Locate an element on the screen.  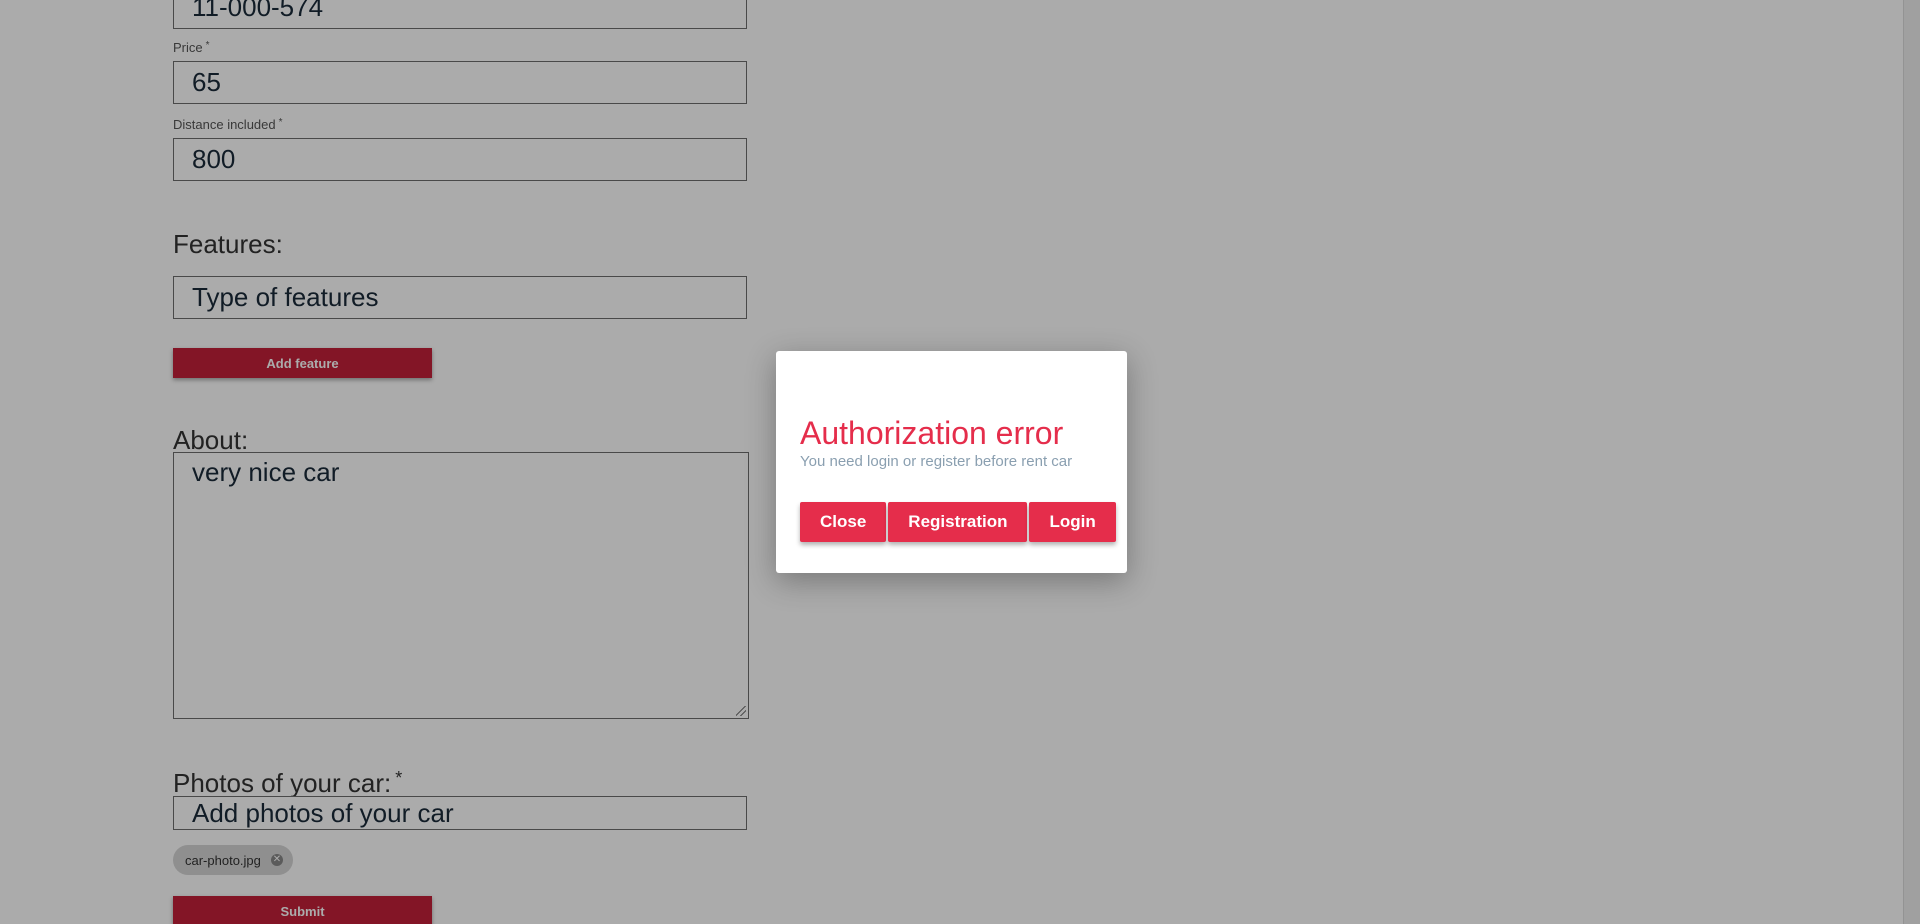
close-button: Close is located at coordinates (843, 522).